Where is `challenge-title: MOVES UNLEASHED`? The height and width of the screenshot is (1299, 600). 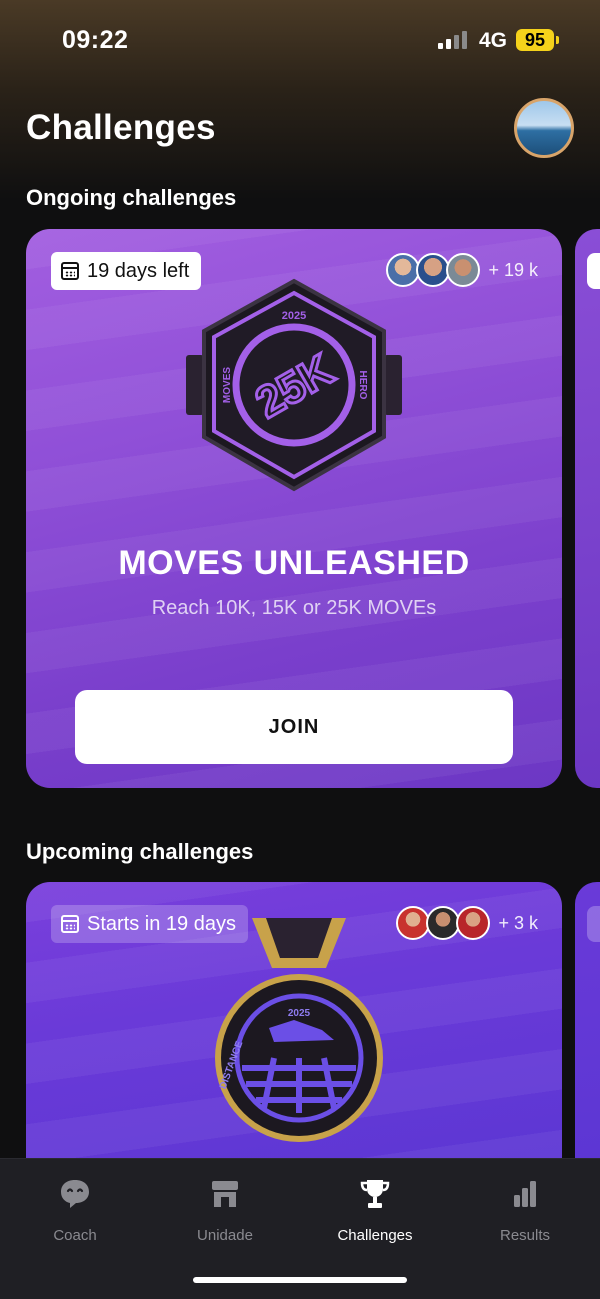 challenge-title: MOVES UNLEASHED is located at coordinates (294, 563).